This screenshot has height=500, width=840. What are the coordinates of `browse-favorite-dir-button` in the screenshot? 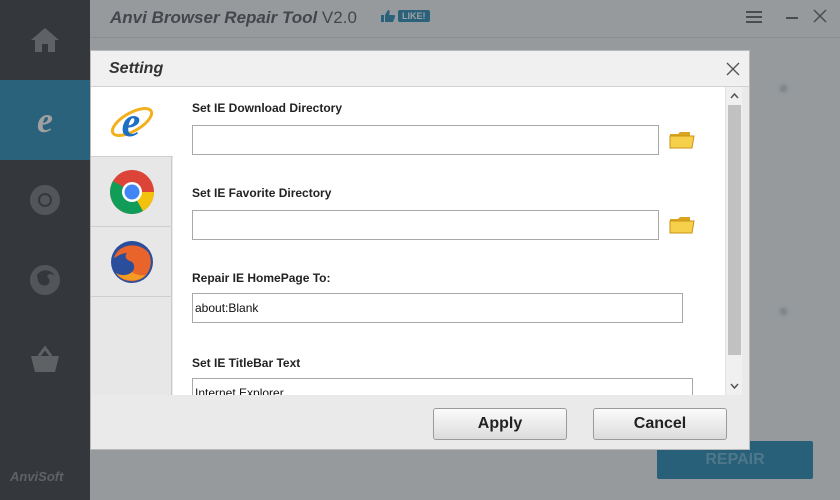 It's located at (682, 225).